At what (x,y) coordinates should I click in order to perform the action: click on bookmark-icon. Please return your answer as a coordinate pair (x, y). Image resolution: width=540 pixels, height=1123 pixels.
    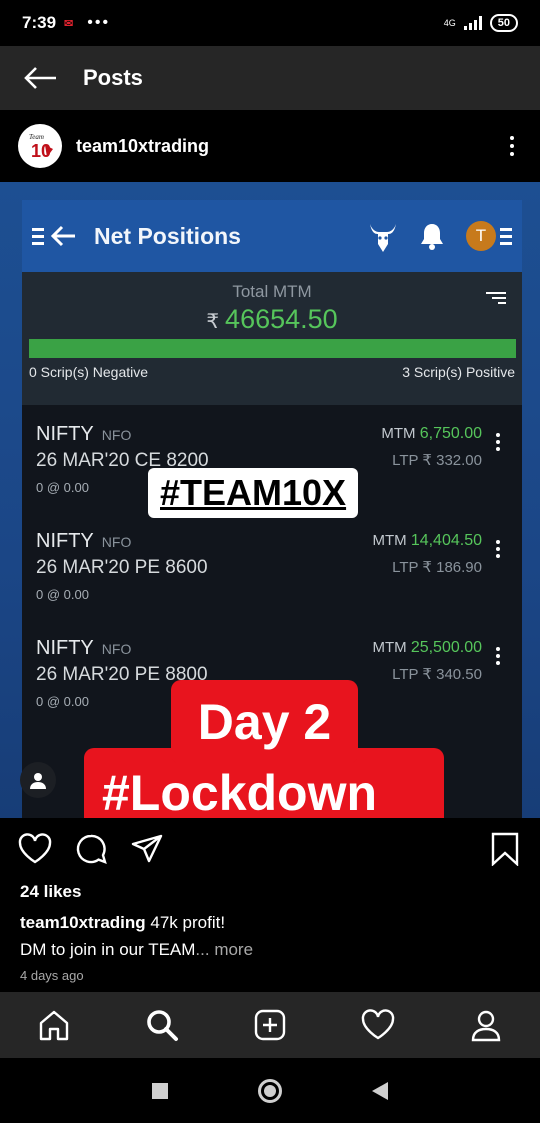
    Looking at the image, I should click on (505, 849).